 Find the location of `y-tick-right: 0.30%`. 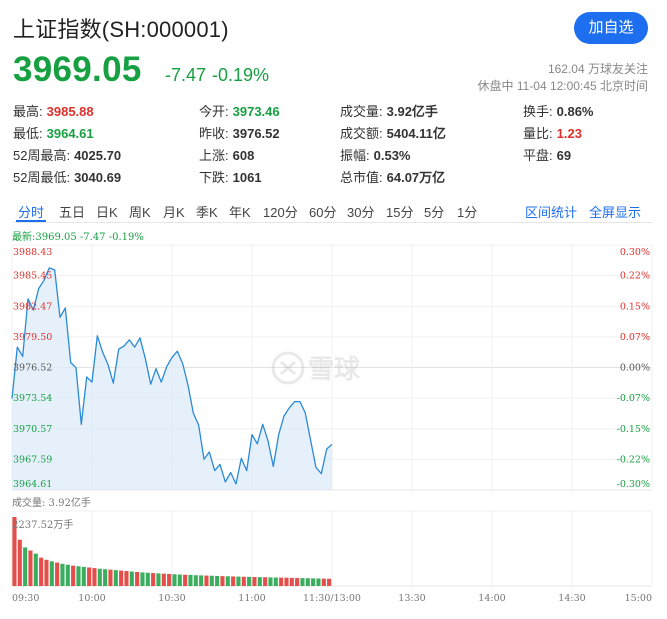

y-tick-right: 0.30% is located at coordinates (635, 252).